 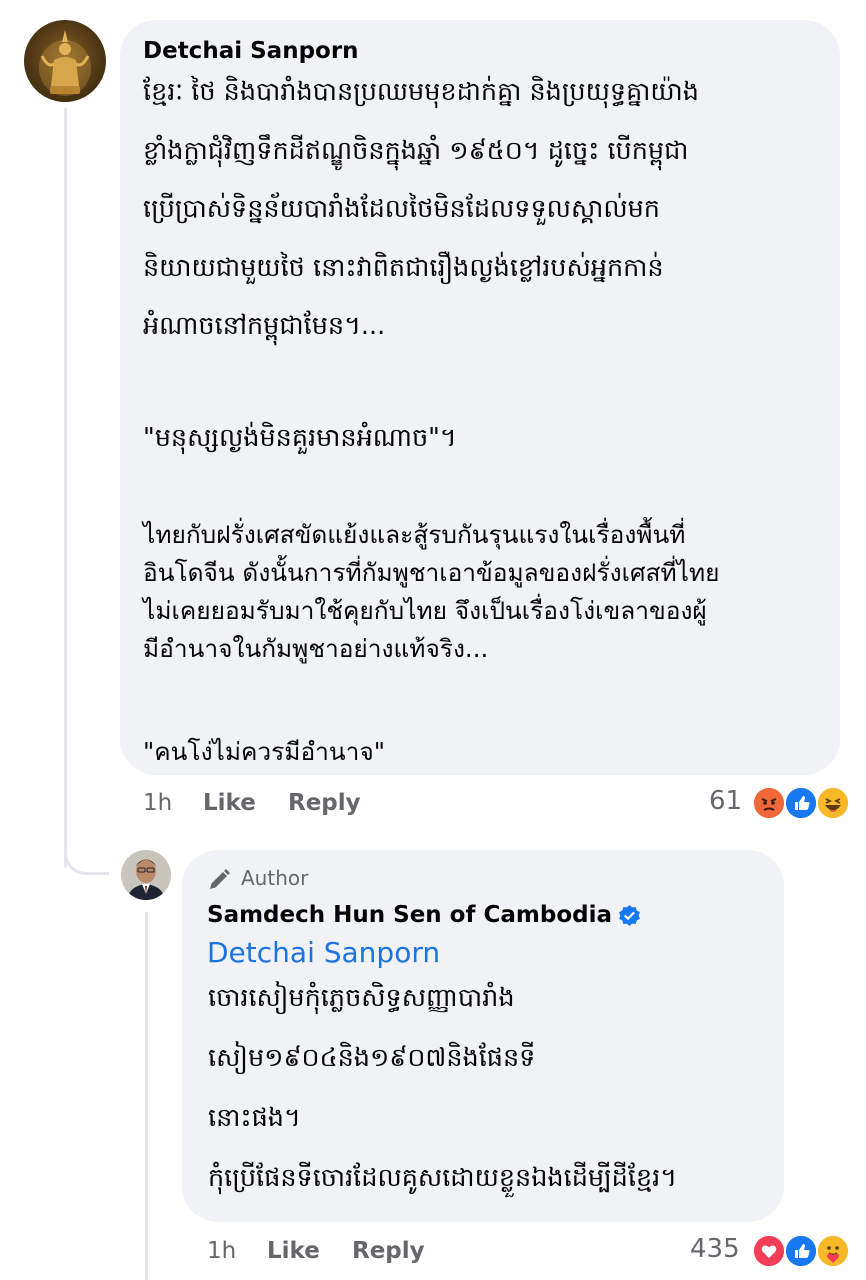 I want to click on comment-author-name: Detchai Sanporn, so click(x=251, y=51).